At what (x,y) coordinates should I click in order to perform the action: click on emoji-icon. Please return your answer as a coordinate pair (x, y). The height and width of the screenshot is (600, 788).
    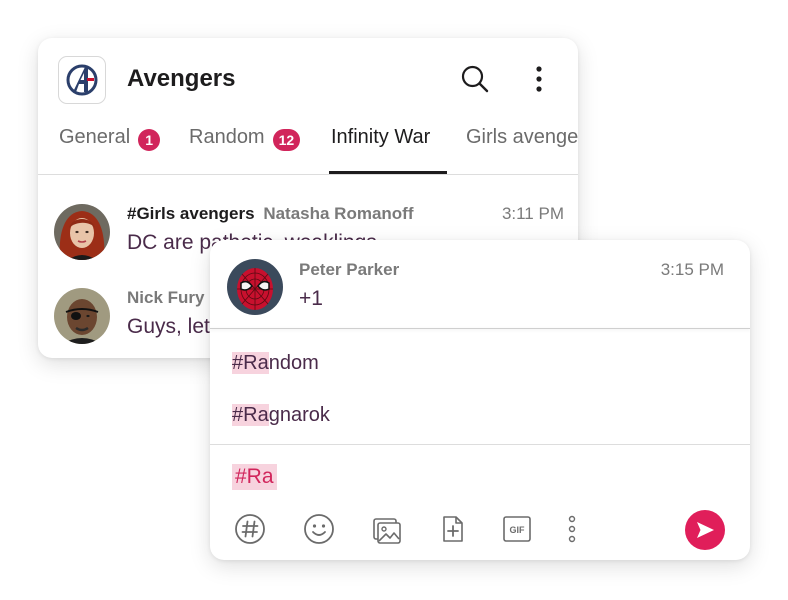
    Looking at the image, I should click on (319, 529).